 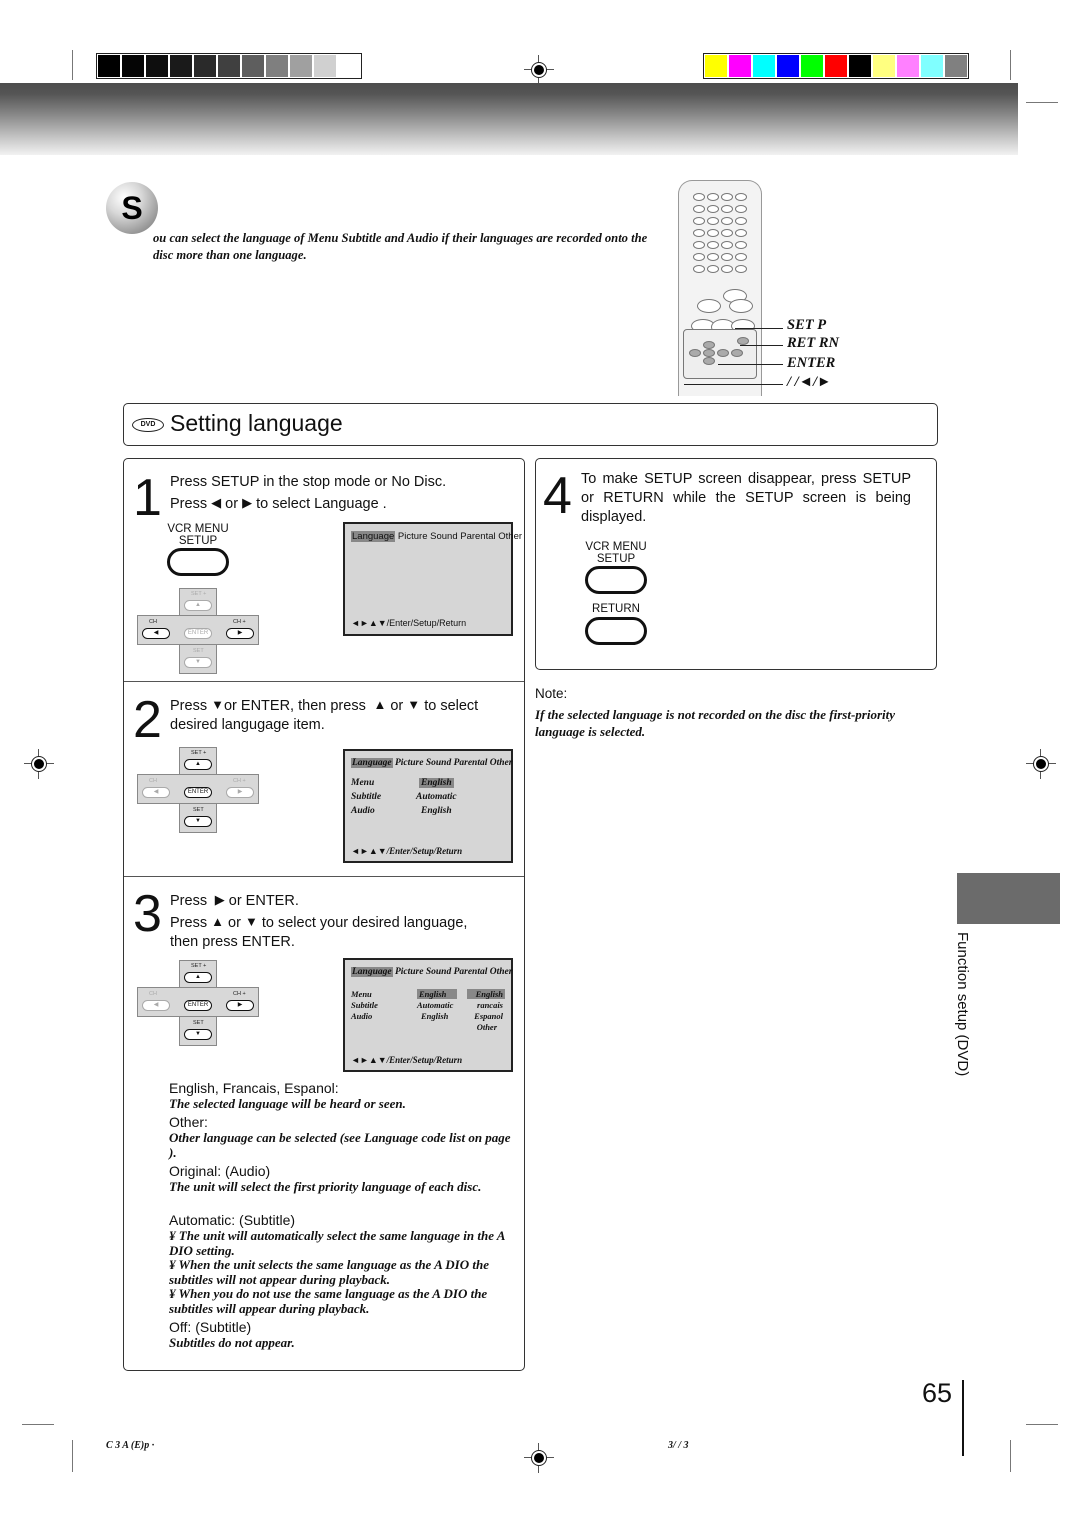 What do you see at coordinates (678, 1445) in the screenshot?
I see `footer-date-code: 3/ / 3` at bounding box center [678, 1445].